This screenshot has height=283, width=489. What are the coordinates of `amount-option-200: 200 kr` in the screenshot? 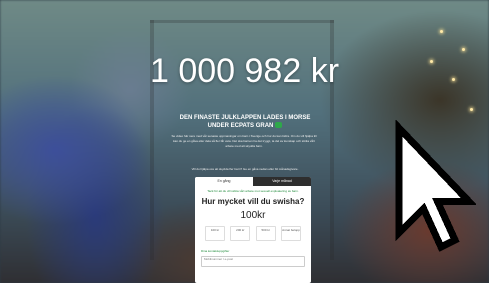 It's located at (240, 233).